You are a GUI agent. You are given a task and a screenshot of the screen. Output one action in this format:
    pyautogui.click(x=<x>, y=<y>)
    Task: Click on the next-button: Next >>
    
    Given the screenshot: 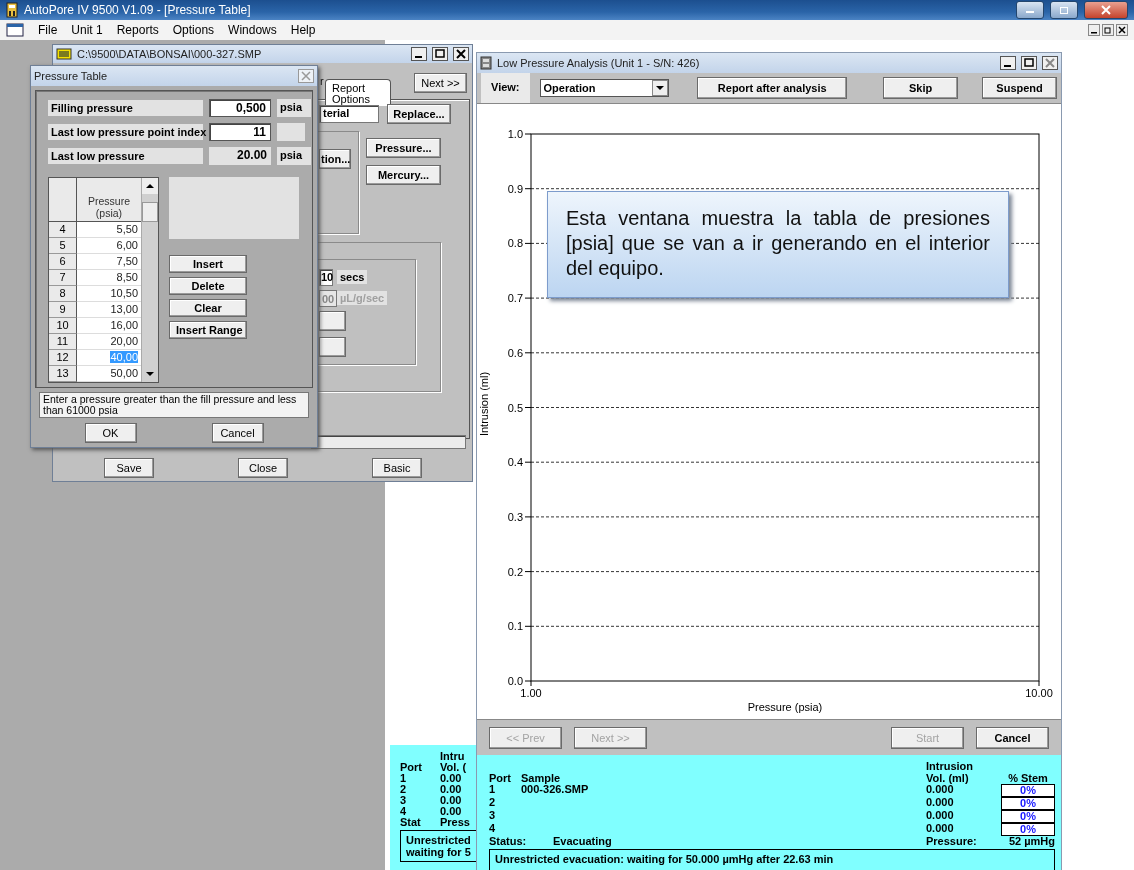 What is the action you would take?
    pyautogui.click(x=440, y=83)
    